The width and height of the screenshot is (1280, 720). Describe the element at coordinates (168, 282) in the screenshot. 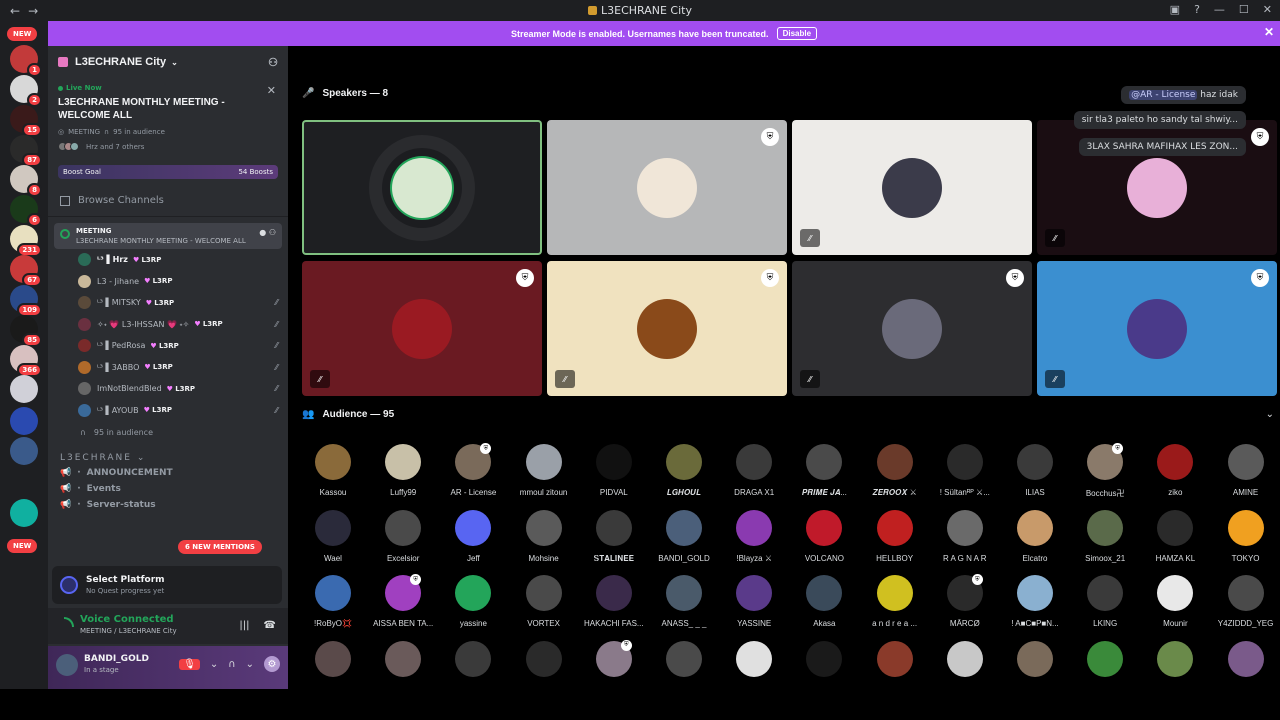

I see `speaker-row: L3 - Jihane ♥ L3RP` at that location.